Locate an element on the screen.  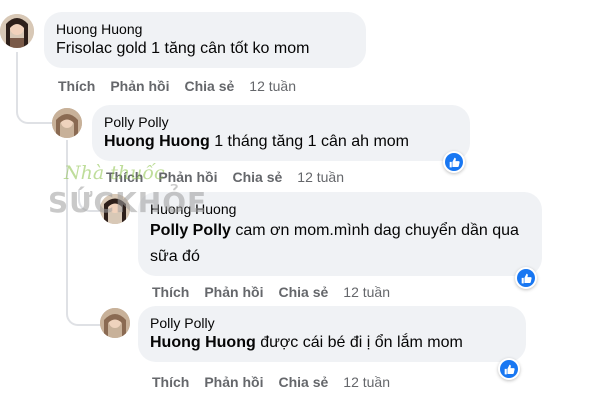
mention-link: Polly Polly is located at coordinates (190, 230).